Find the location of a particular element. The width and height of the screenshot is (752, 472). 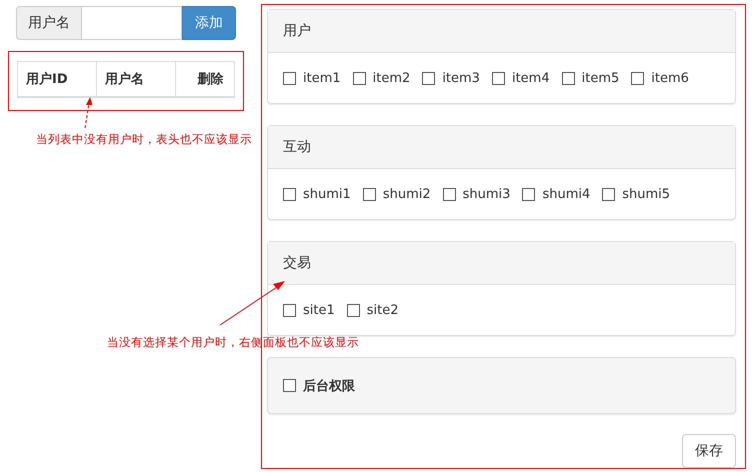

checkbox-label: site2 is located at coordinates (382, 310).